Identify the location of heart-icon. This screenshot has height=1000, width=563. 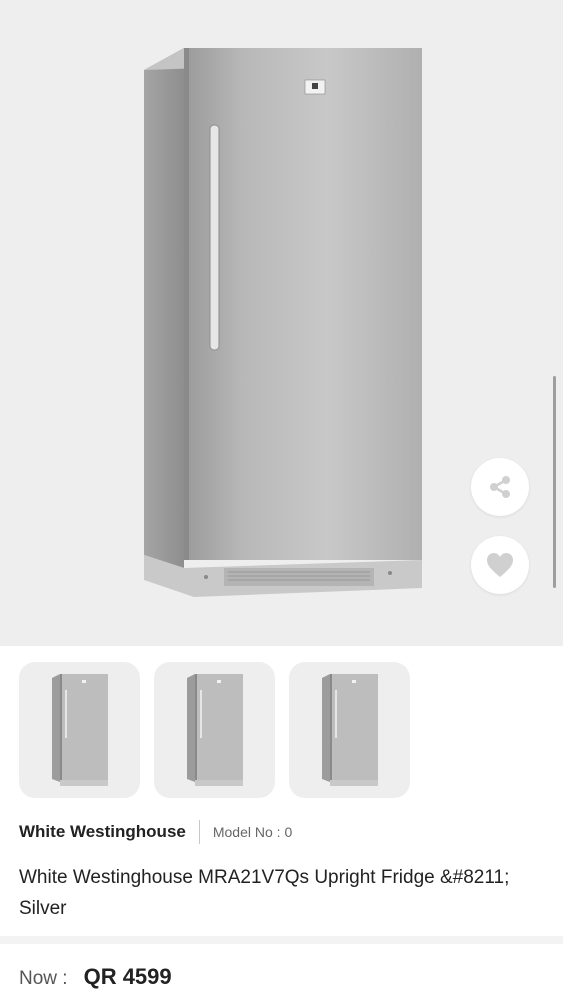
(500, 565).